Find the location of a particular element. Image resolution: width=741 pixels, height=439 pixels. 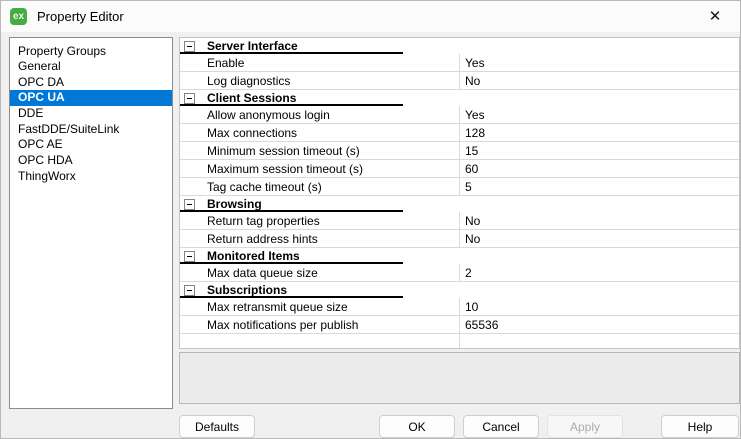

app-icon-text: ex is located at coordinates (18, 16).